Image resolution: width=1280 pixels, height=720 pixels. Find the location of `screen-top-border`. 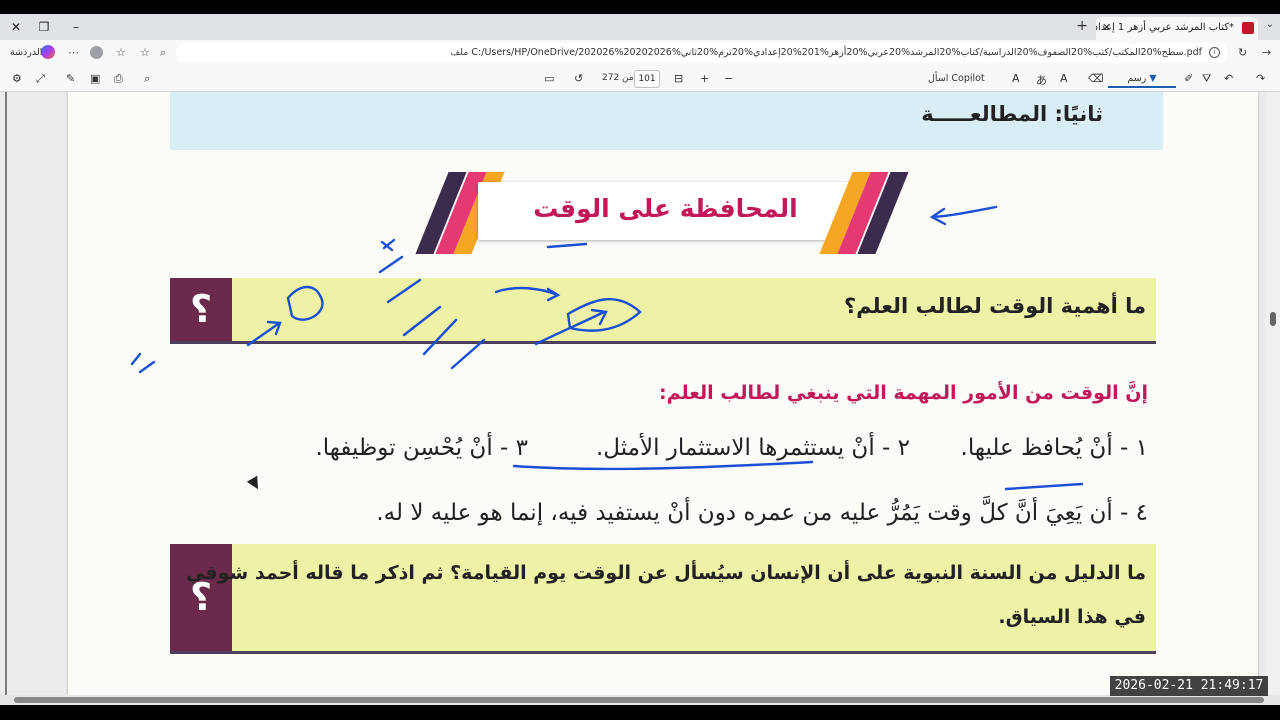

screen-top-border is located at coordinates (640, 7).